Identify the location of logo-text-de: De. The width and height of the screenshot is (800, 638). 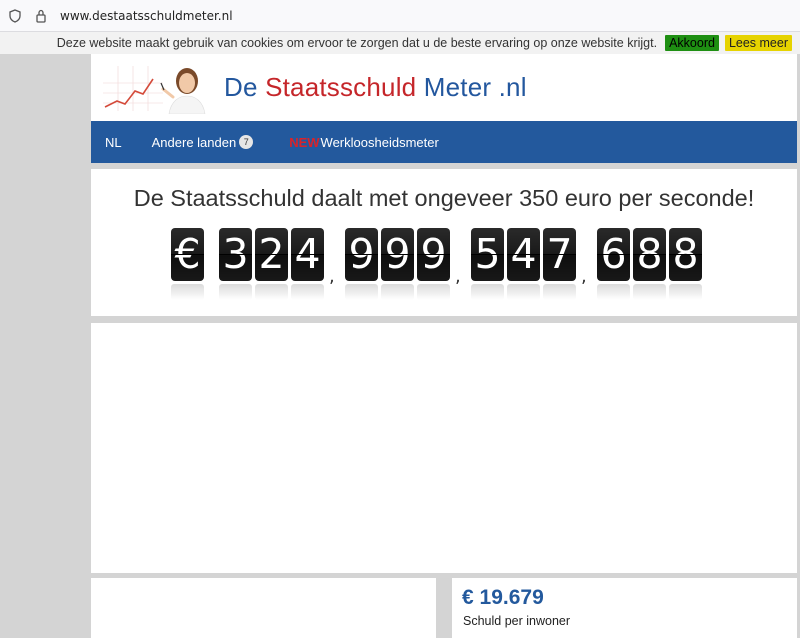
(245, 87).